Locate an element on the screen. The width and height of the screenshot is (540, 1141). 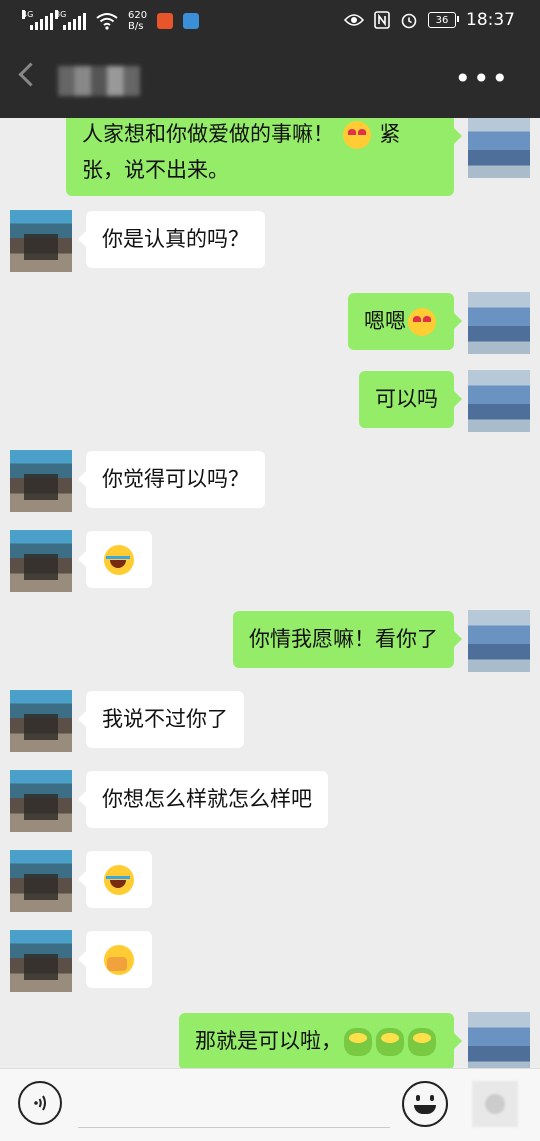
message-bubble-received: 你想怎么样就怎么样吧 is located at coordinates (203, 799).